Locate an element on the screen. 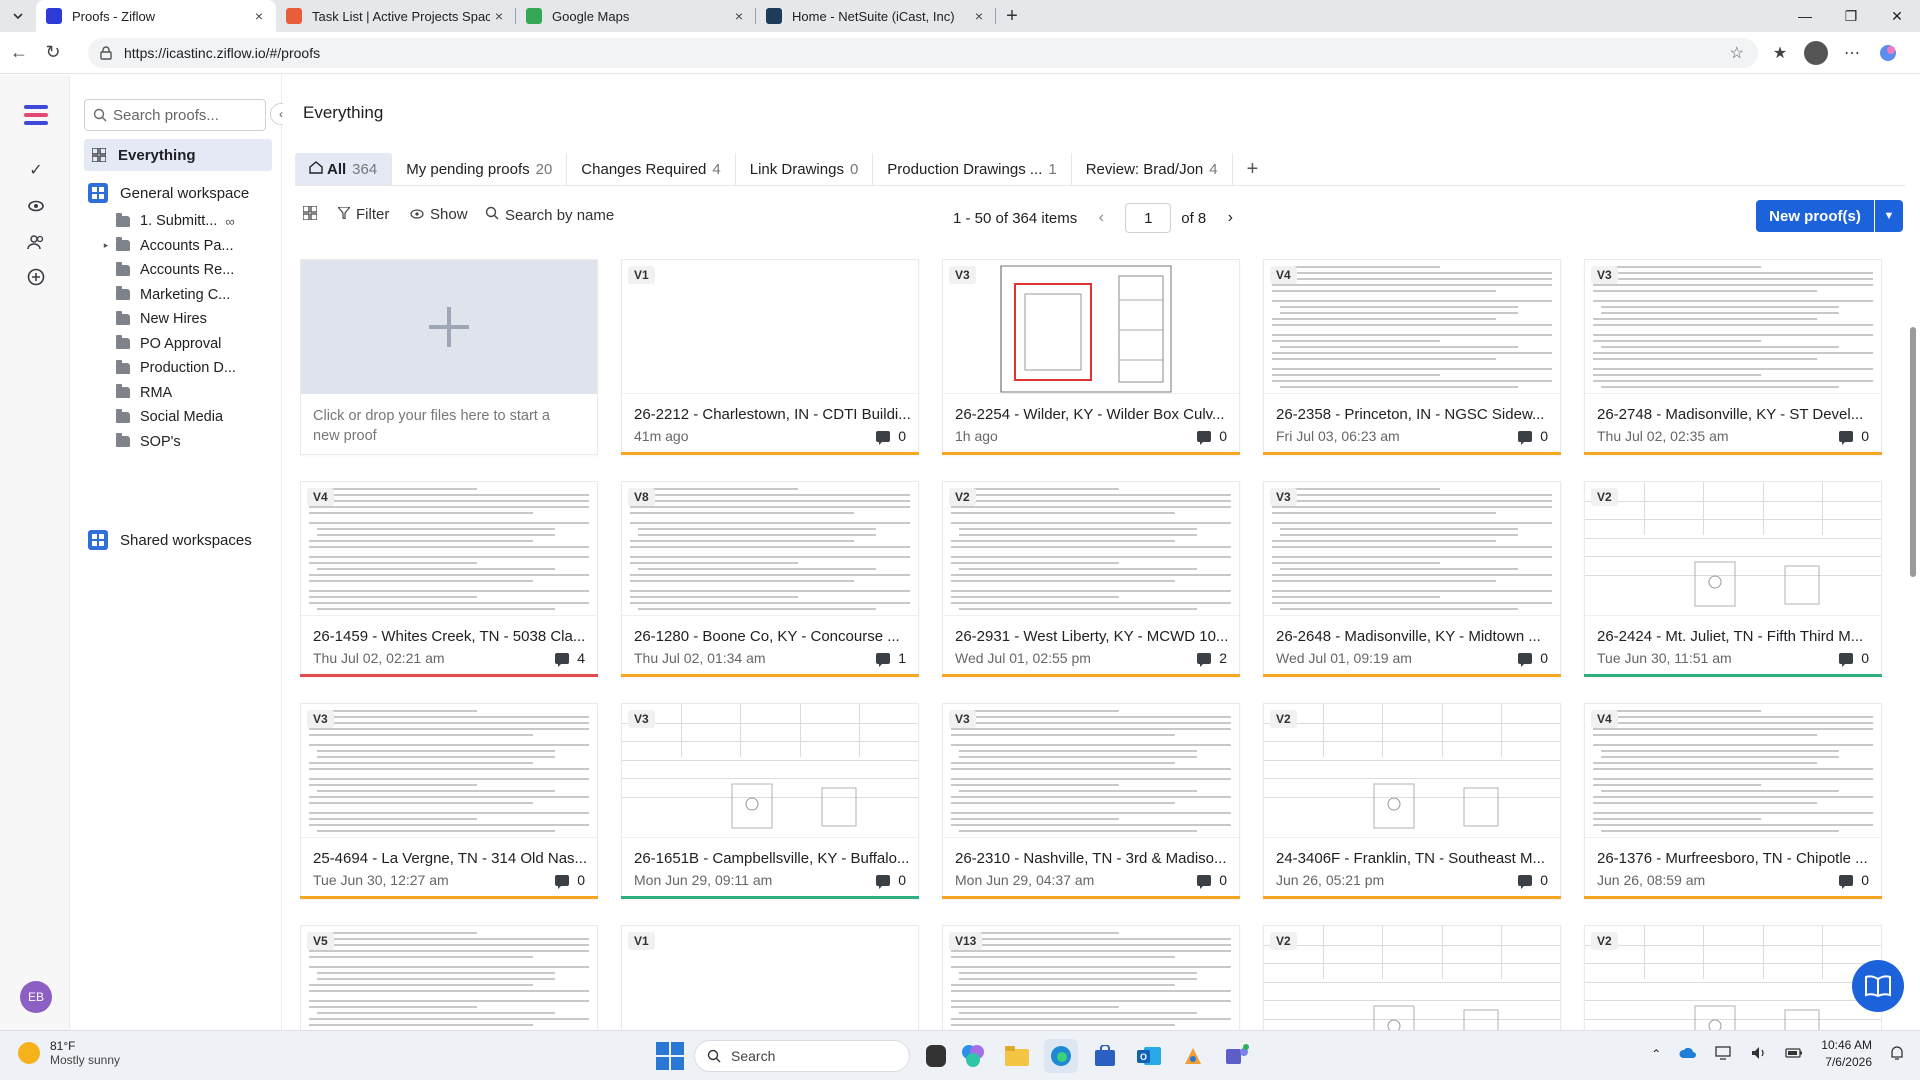 The height and width of the screenshot is (1080, 1920). tab-proof-filter: My pending proofs 20 is located at coordinates (480, 169).